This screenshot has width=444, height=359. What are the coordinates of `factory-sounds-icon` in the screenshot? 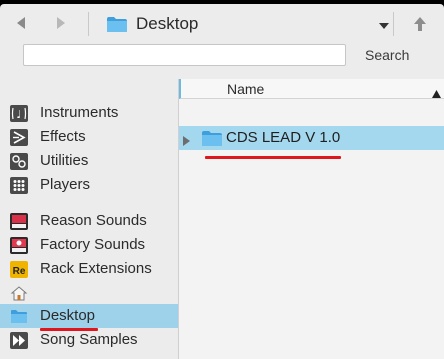 It's located at (19, 245).